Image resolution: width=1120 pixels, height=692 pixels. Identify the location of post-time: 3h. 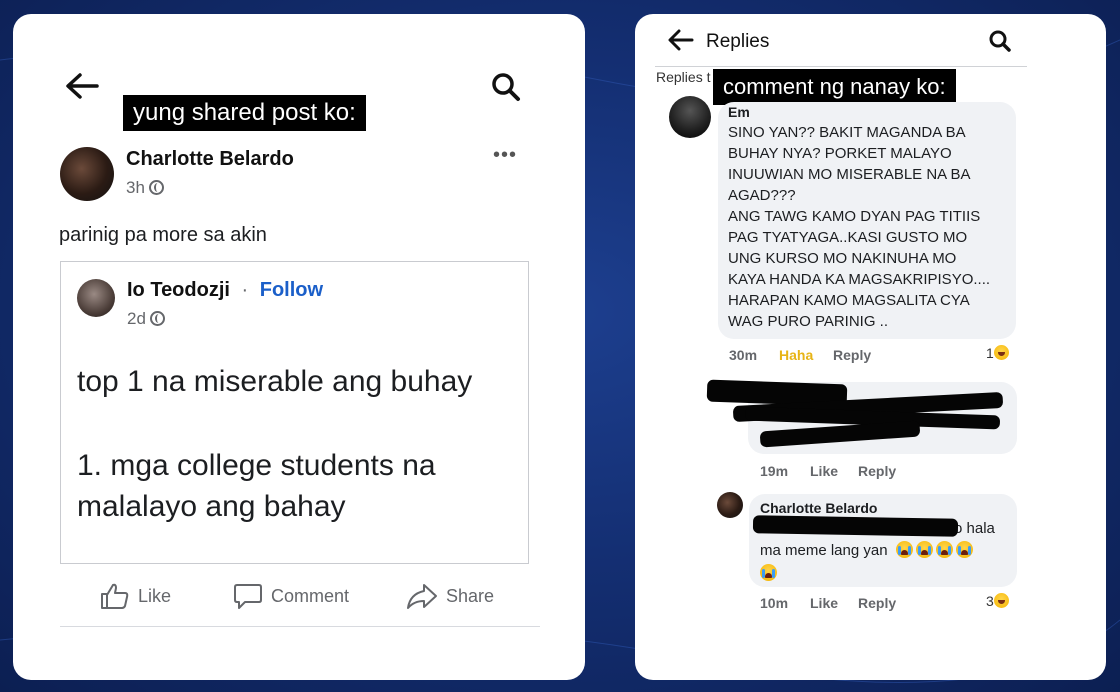
(135, 187).